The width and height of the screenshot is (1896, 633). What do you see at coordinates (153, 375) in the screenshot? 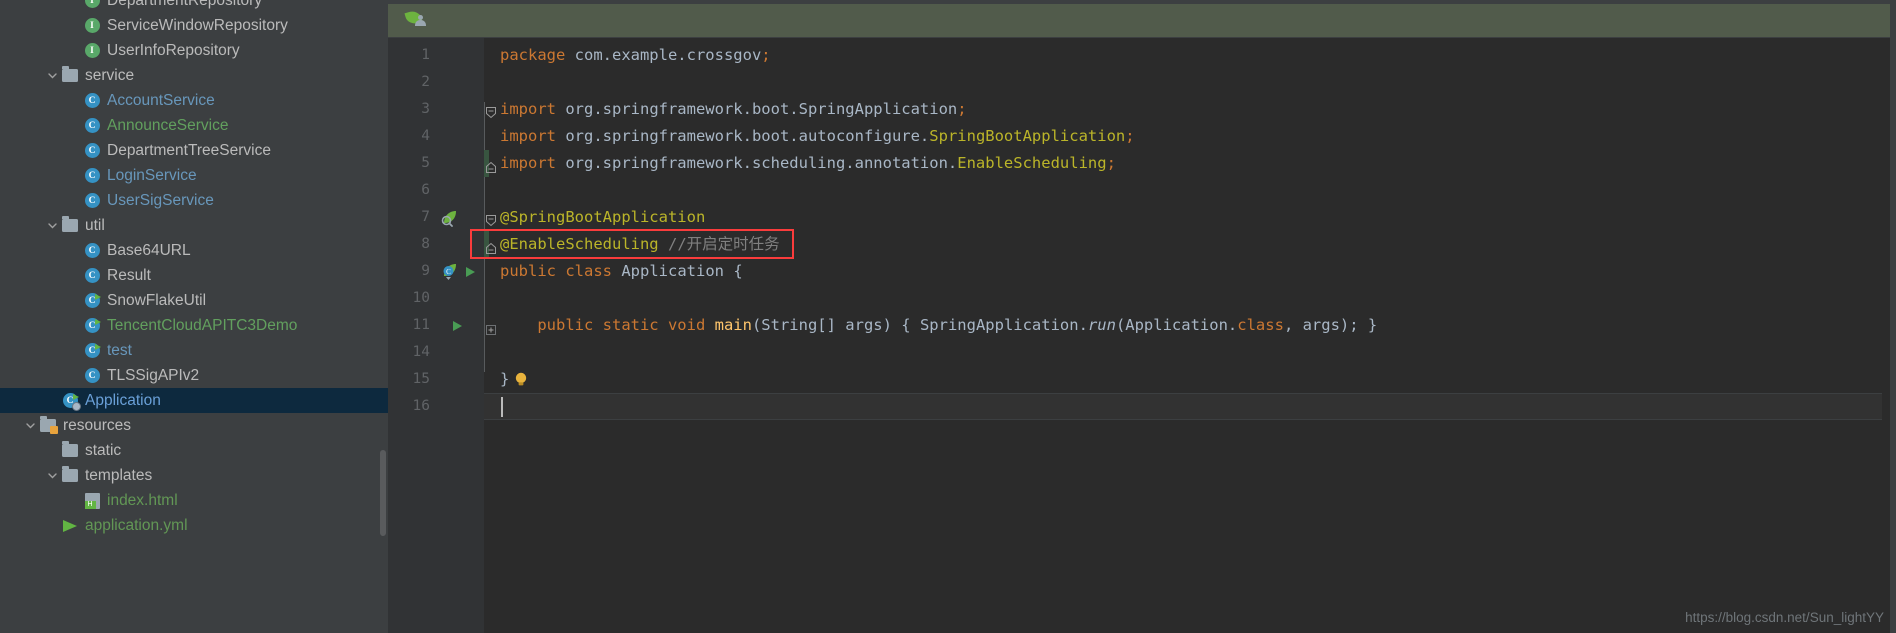
I see `tree-item-label: TLSSigAPIv2` at bounding box center [153, 375].